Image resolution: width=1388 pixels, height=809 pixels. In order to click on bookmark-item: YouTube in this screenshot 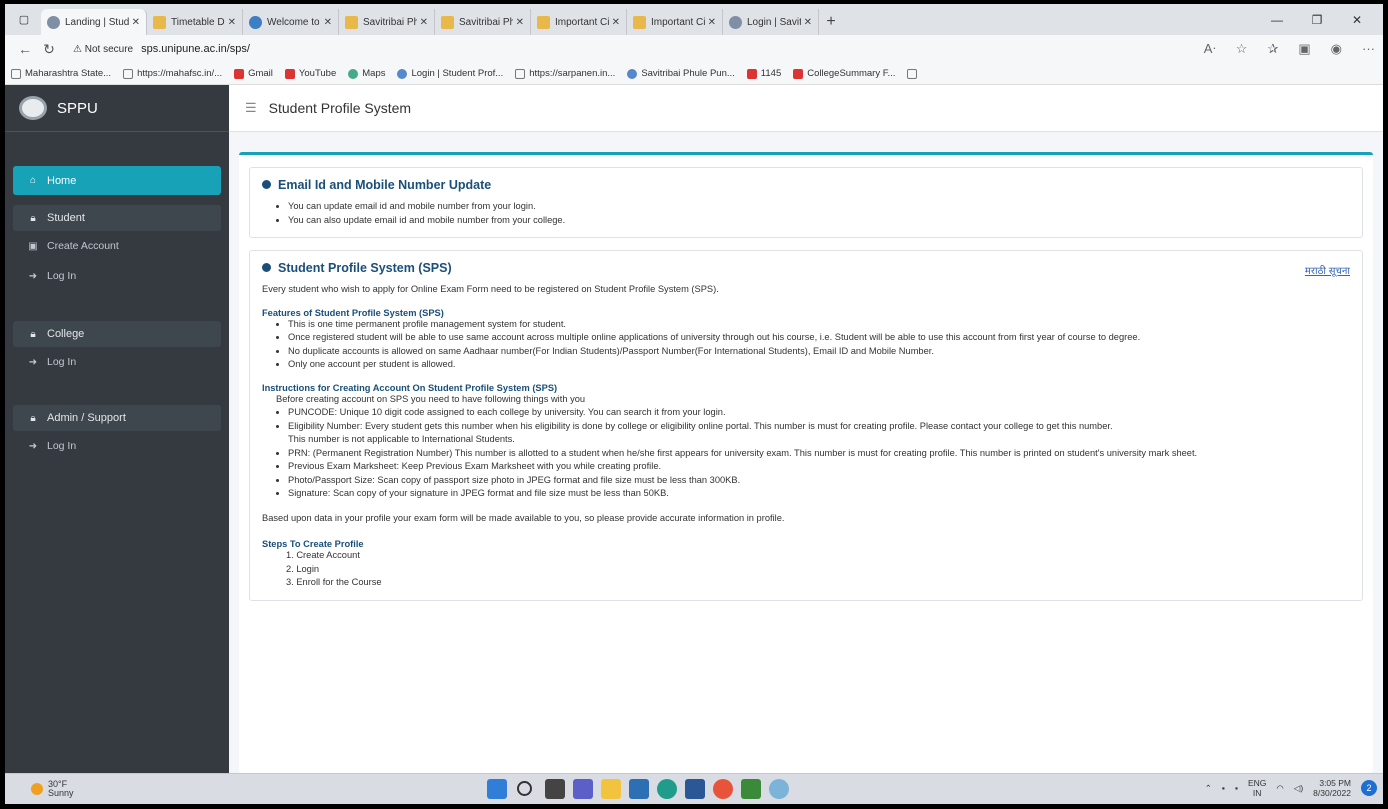, I will do `click(310, 73)`.